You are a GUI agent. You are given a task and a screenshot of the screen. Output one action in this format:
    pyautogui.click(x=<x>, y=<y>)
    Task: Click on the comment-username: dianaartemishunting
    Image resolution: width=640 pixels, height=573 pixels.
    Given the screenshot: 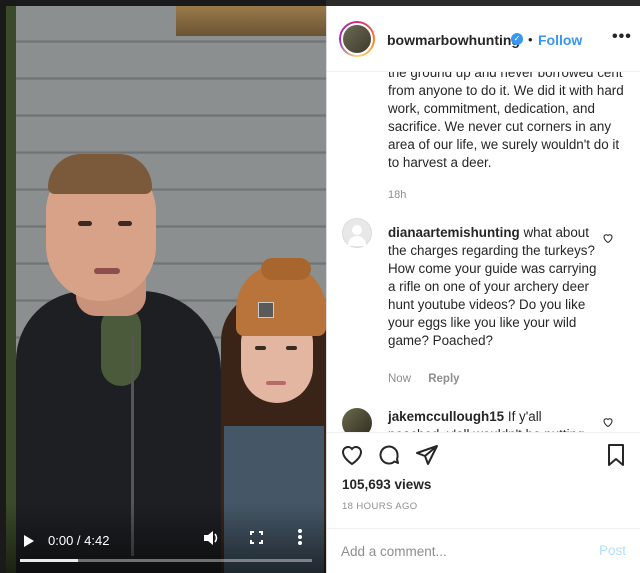 What is the action you would take?
    pyautogui.click(x=454, y=232)
    